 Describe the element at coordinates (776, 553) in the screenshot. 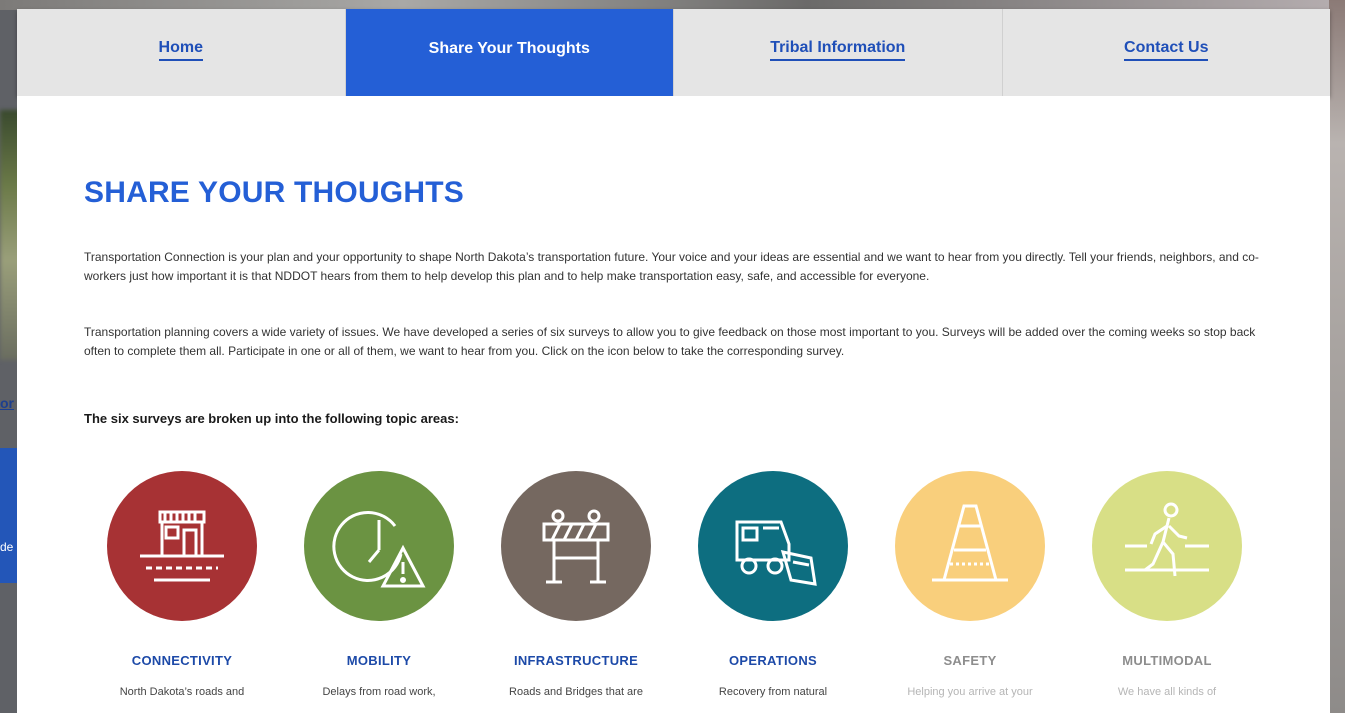

I see `snowplow-icon` at that location.